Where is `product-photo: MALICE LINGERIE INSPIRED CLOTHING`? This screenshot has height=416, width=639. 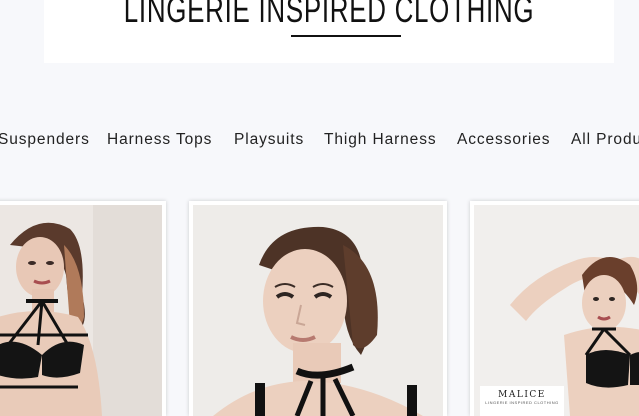
product-photo: MALICE LINGERIE INSPIRED CLOTHING is located at coordinates (556, 310).